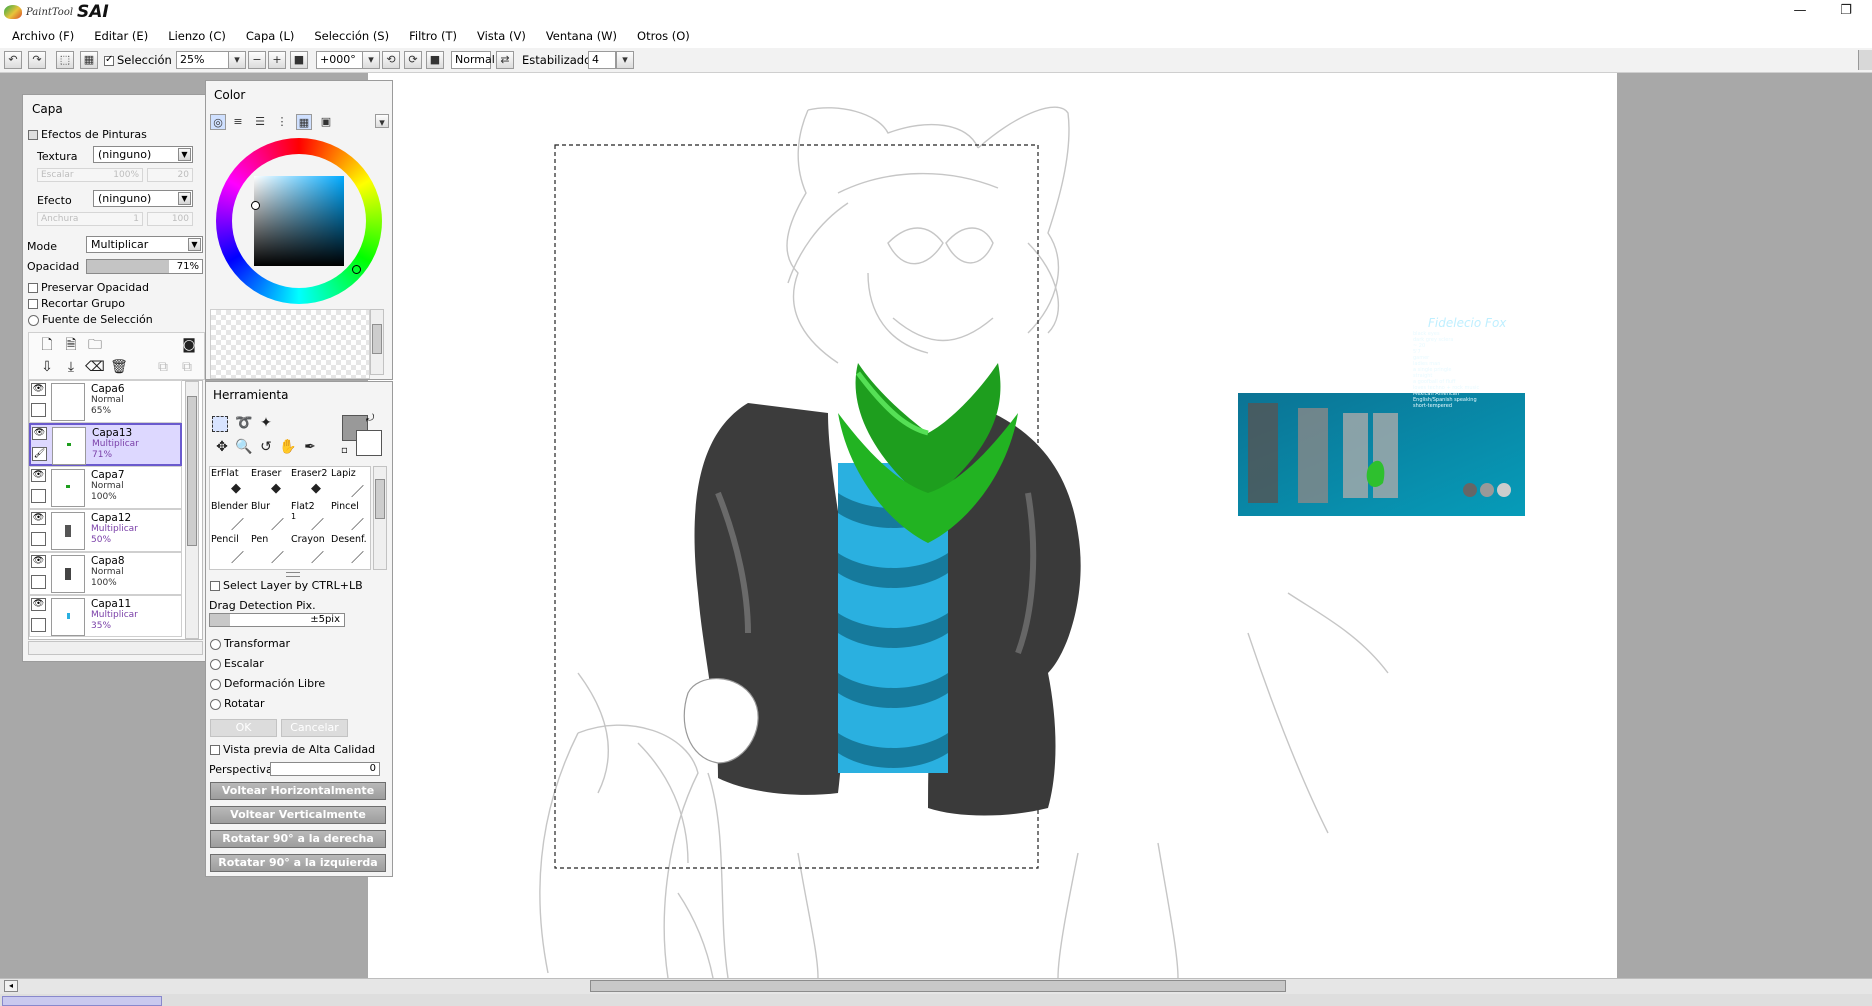 Image resolution: width=1872 pixels, height=1006 pixels. What do you see at coordinates (299, 60) in the screenshot?
I see `zoom-reset-icon: ■` at bounding box center [299, 60].